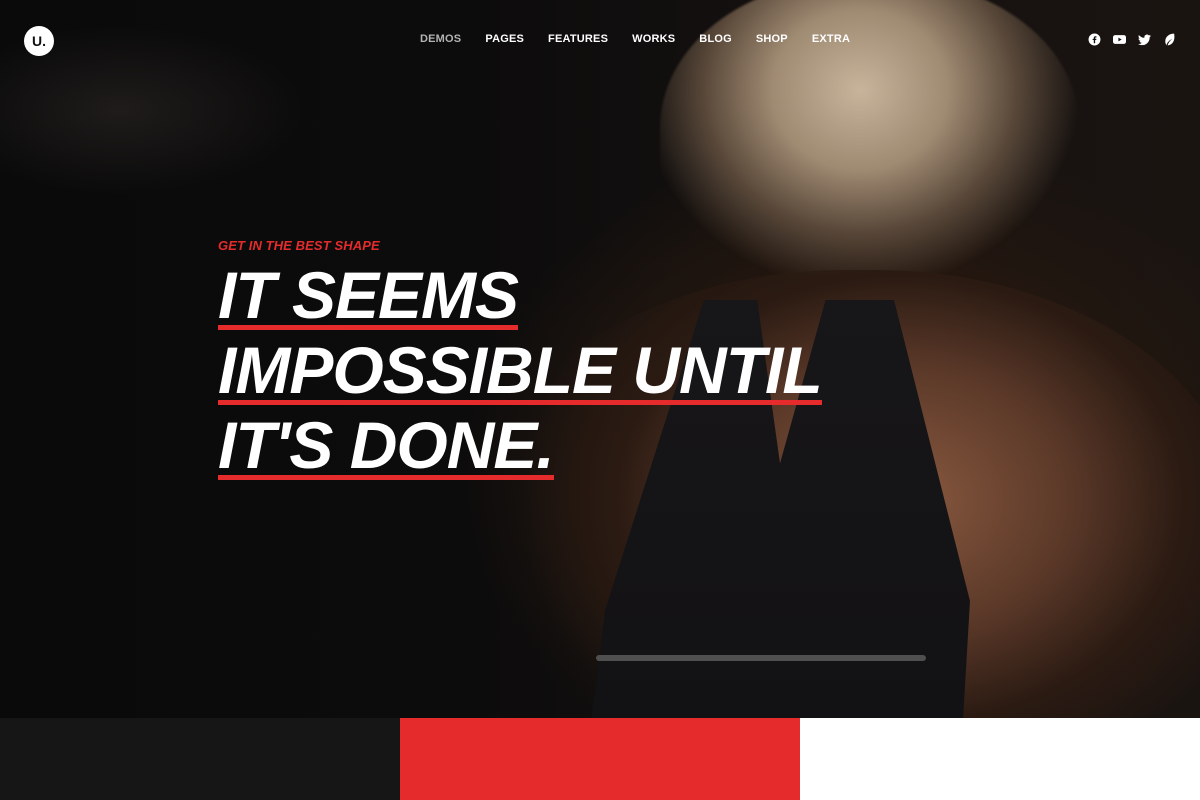 The height and width of the screenshot is (800, 1200). I want to click on youtube-icon, so click(1119, 39).